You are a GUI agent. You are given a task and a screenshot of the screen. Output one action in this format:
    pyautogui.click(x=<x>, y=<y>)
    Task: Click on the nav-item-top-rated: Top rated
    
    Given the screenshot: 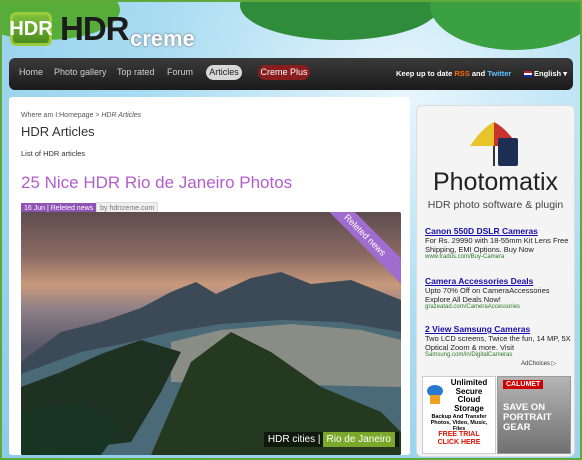 What is the action you would take?
    pyautogui.click(x=136, y=72)
    